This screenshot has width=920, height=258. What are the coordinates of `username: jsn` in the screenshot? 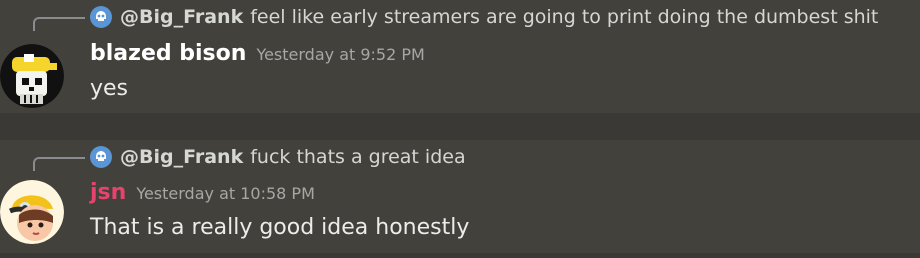 It's located at (108, 192).